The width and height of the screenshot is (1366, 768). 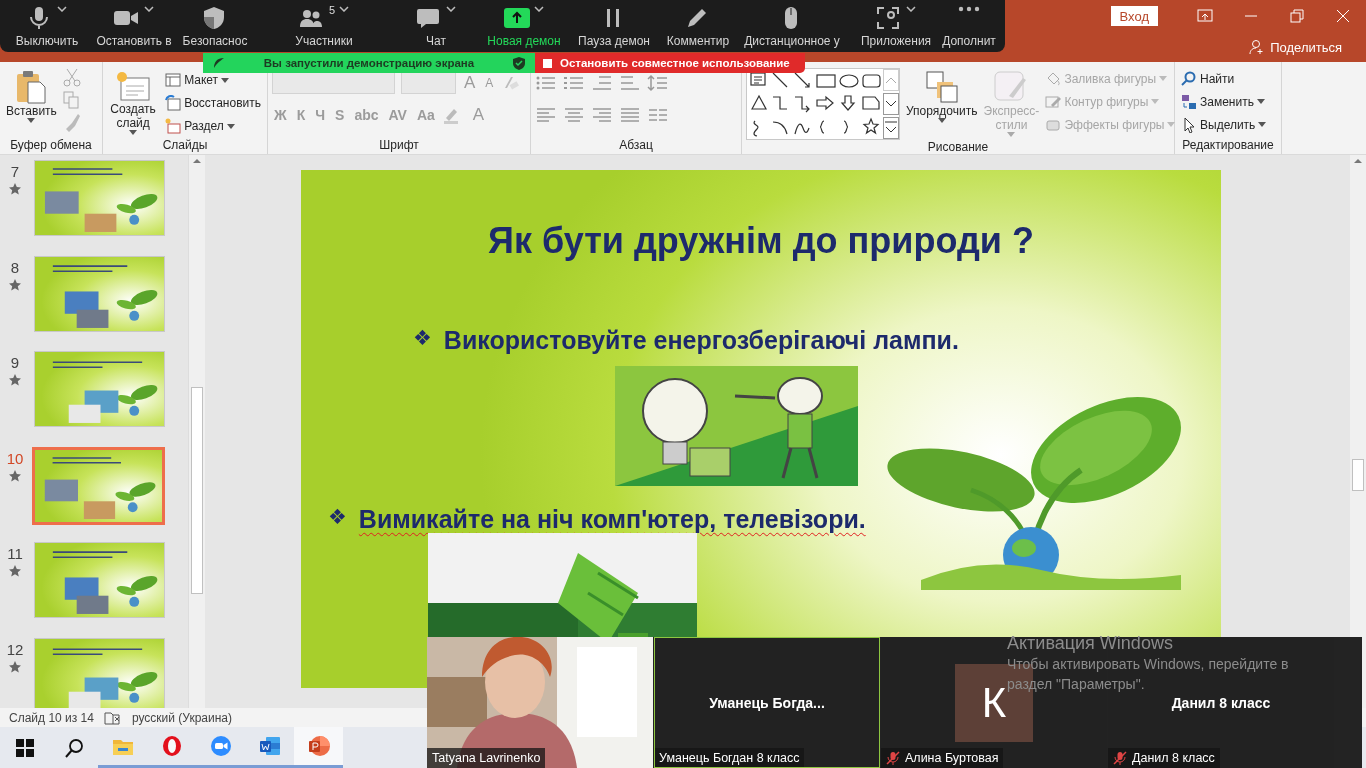 What do you see at coordinates (792, 26) in the screenshot?
I see `toolbar-button: Дистанционное у` at bounding box center [792, 26].